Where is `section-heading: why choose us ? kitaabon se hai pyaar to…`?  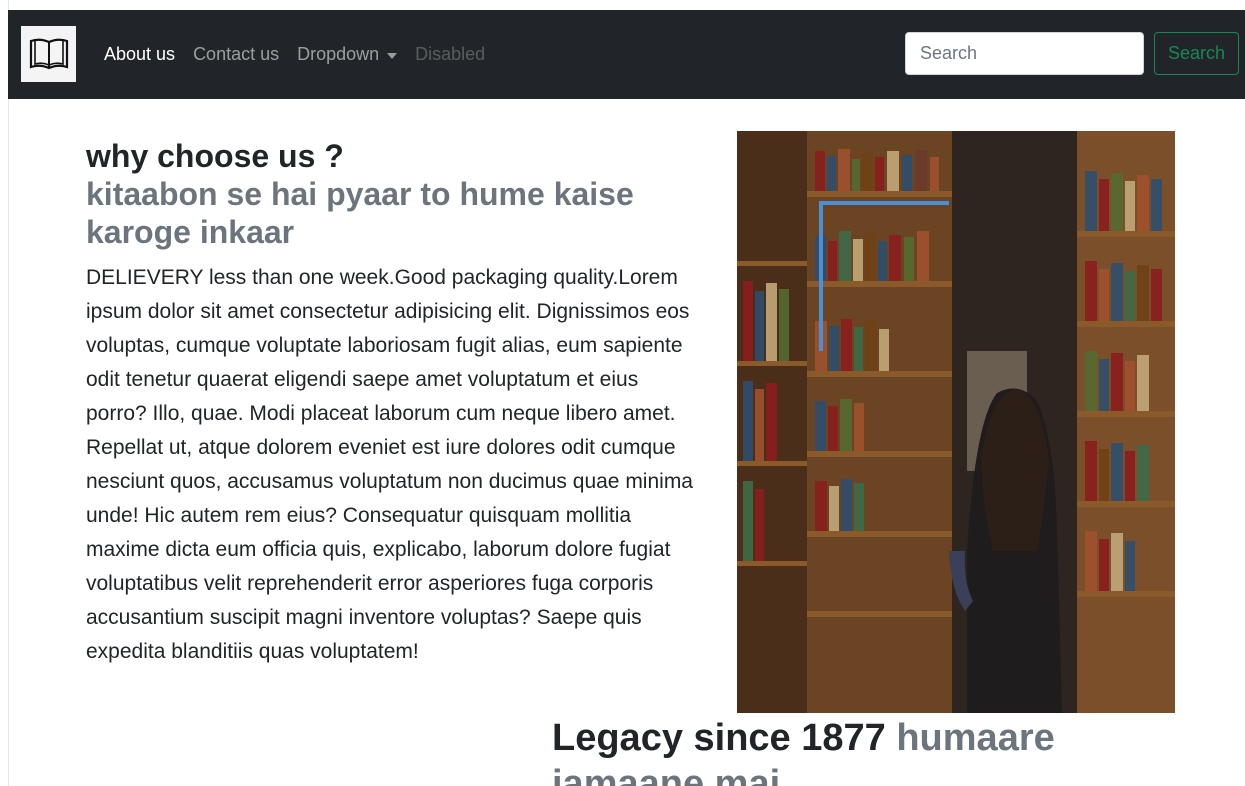 section-heading: why choose us ? kitaabon se hai pyaar to… is located at coordinates (396, 194).